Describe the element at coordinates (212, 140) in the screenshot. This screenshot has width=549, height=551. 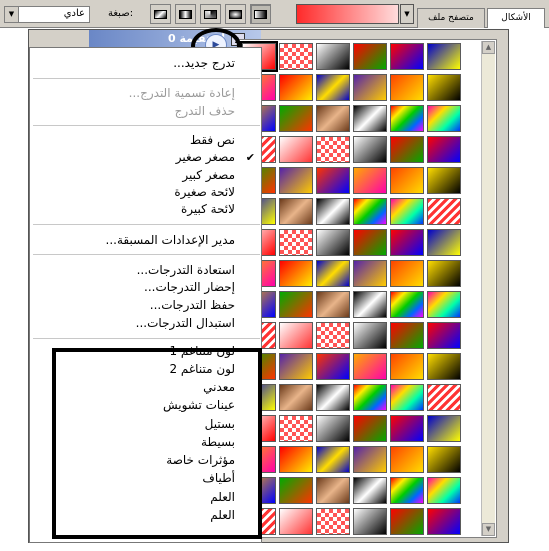
I see `menu-item-text-only: نص فقط` at that location.